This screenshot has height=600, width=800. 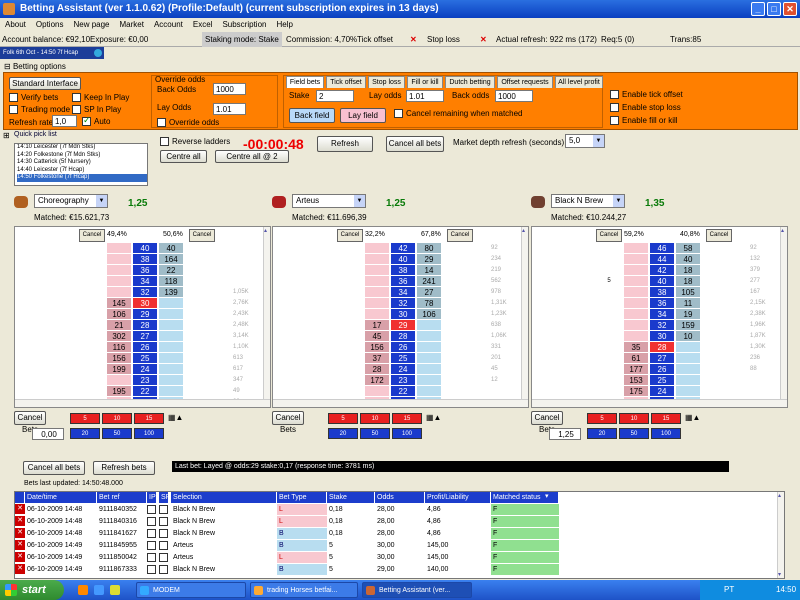 I want to click on centre-all-at-2-button: Centre all @ 2, so click(x=252, y=156).